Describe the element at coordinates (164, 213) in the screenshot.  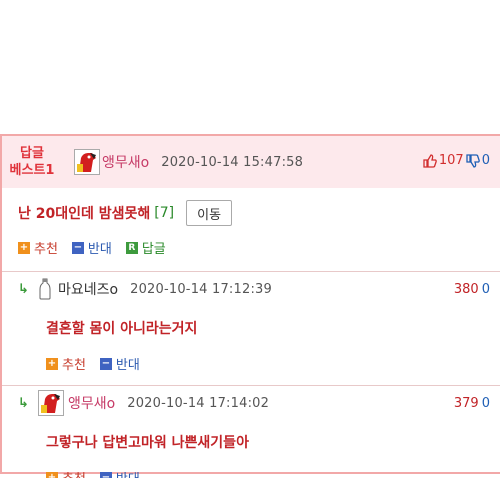
I see `comment-count: [7]` at that location.